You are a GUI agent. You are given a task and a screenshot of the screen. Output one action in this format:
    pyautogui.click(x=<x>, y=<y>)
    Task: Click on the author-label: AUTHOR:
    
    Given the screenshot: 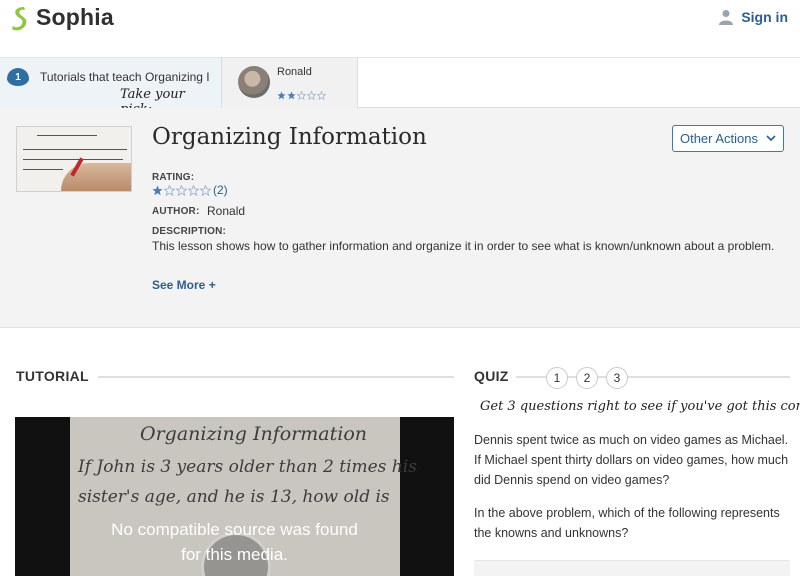 What is the action you would take?
    pyautogui.click(x=176, y=211)
    